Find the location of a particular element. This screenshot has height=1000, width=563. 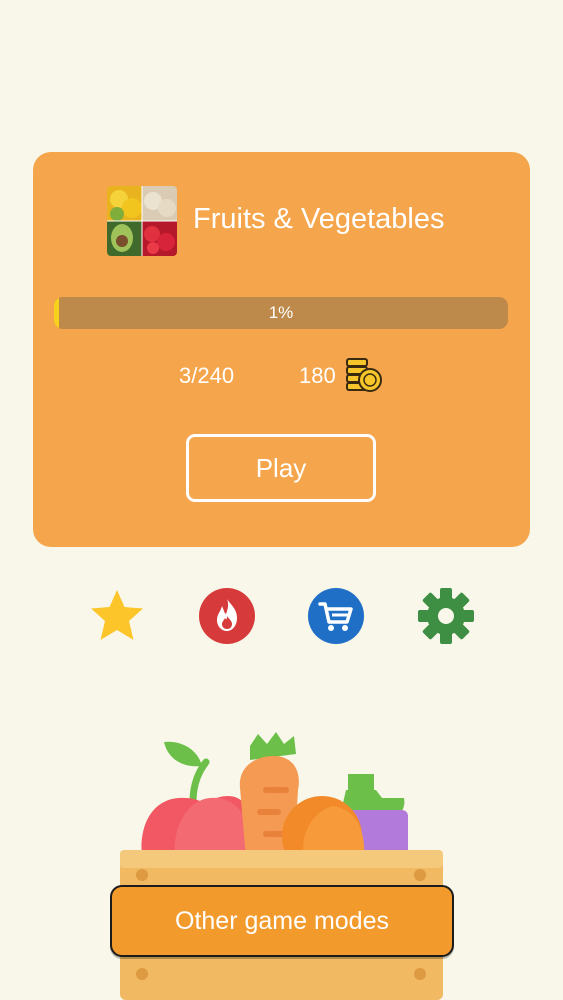

category-thumbnail is located at coordinates (142, 221).